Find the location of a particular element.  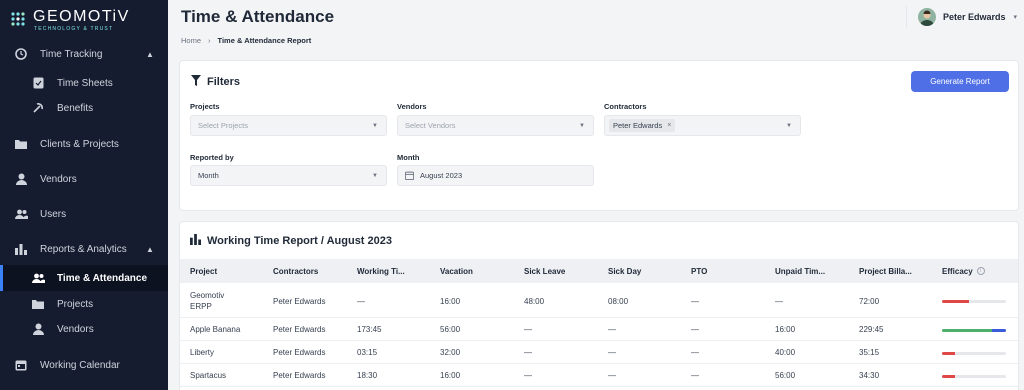

calendar-icon is located at coordinates (21, 365).